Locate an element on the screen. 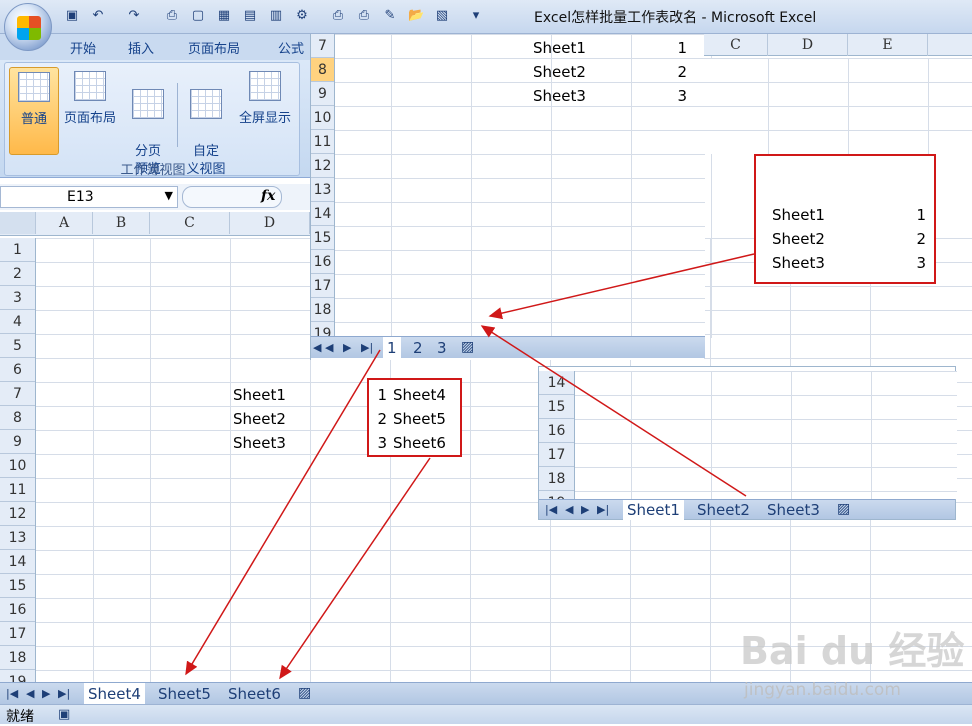 This screenshot has width=972, height=726. arrow-inset-to-tabs is located at coordinates (613, 411).